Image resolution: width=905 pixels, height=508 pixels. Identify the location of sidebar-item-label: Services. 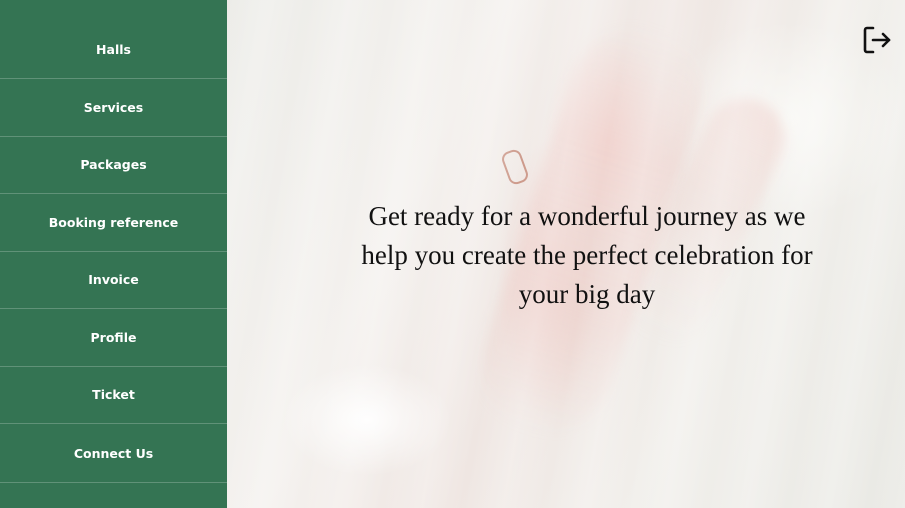
(113, 107).